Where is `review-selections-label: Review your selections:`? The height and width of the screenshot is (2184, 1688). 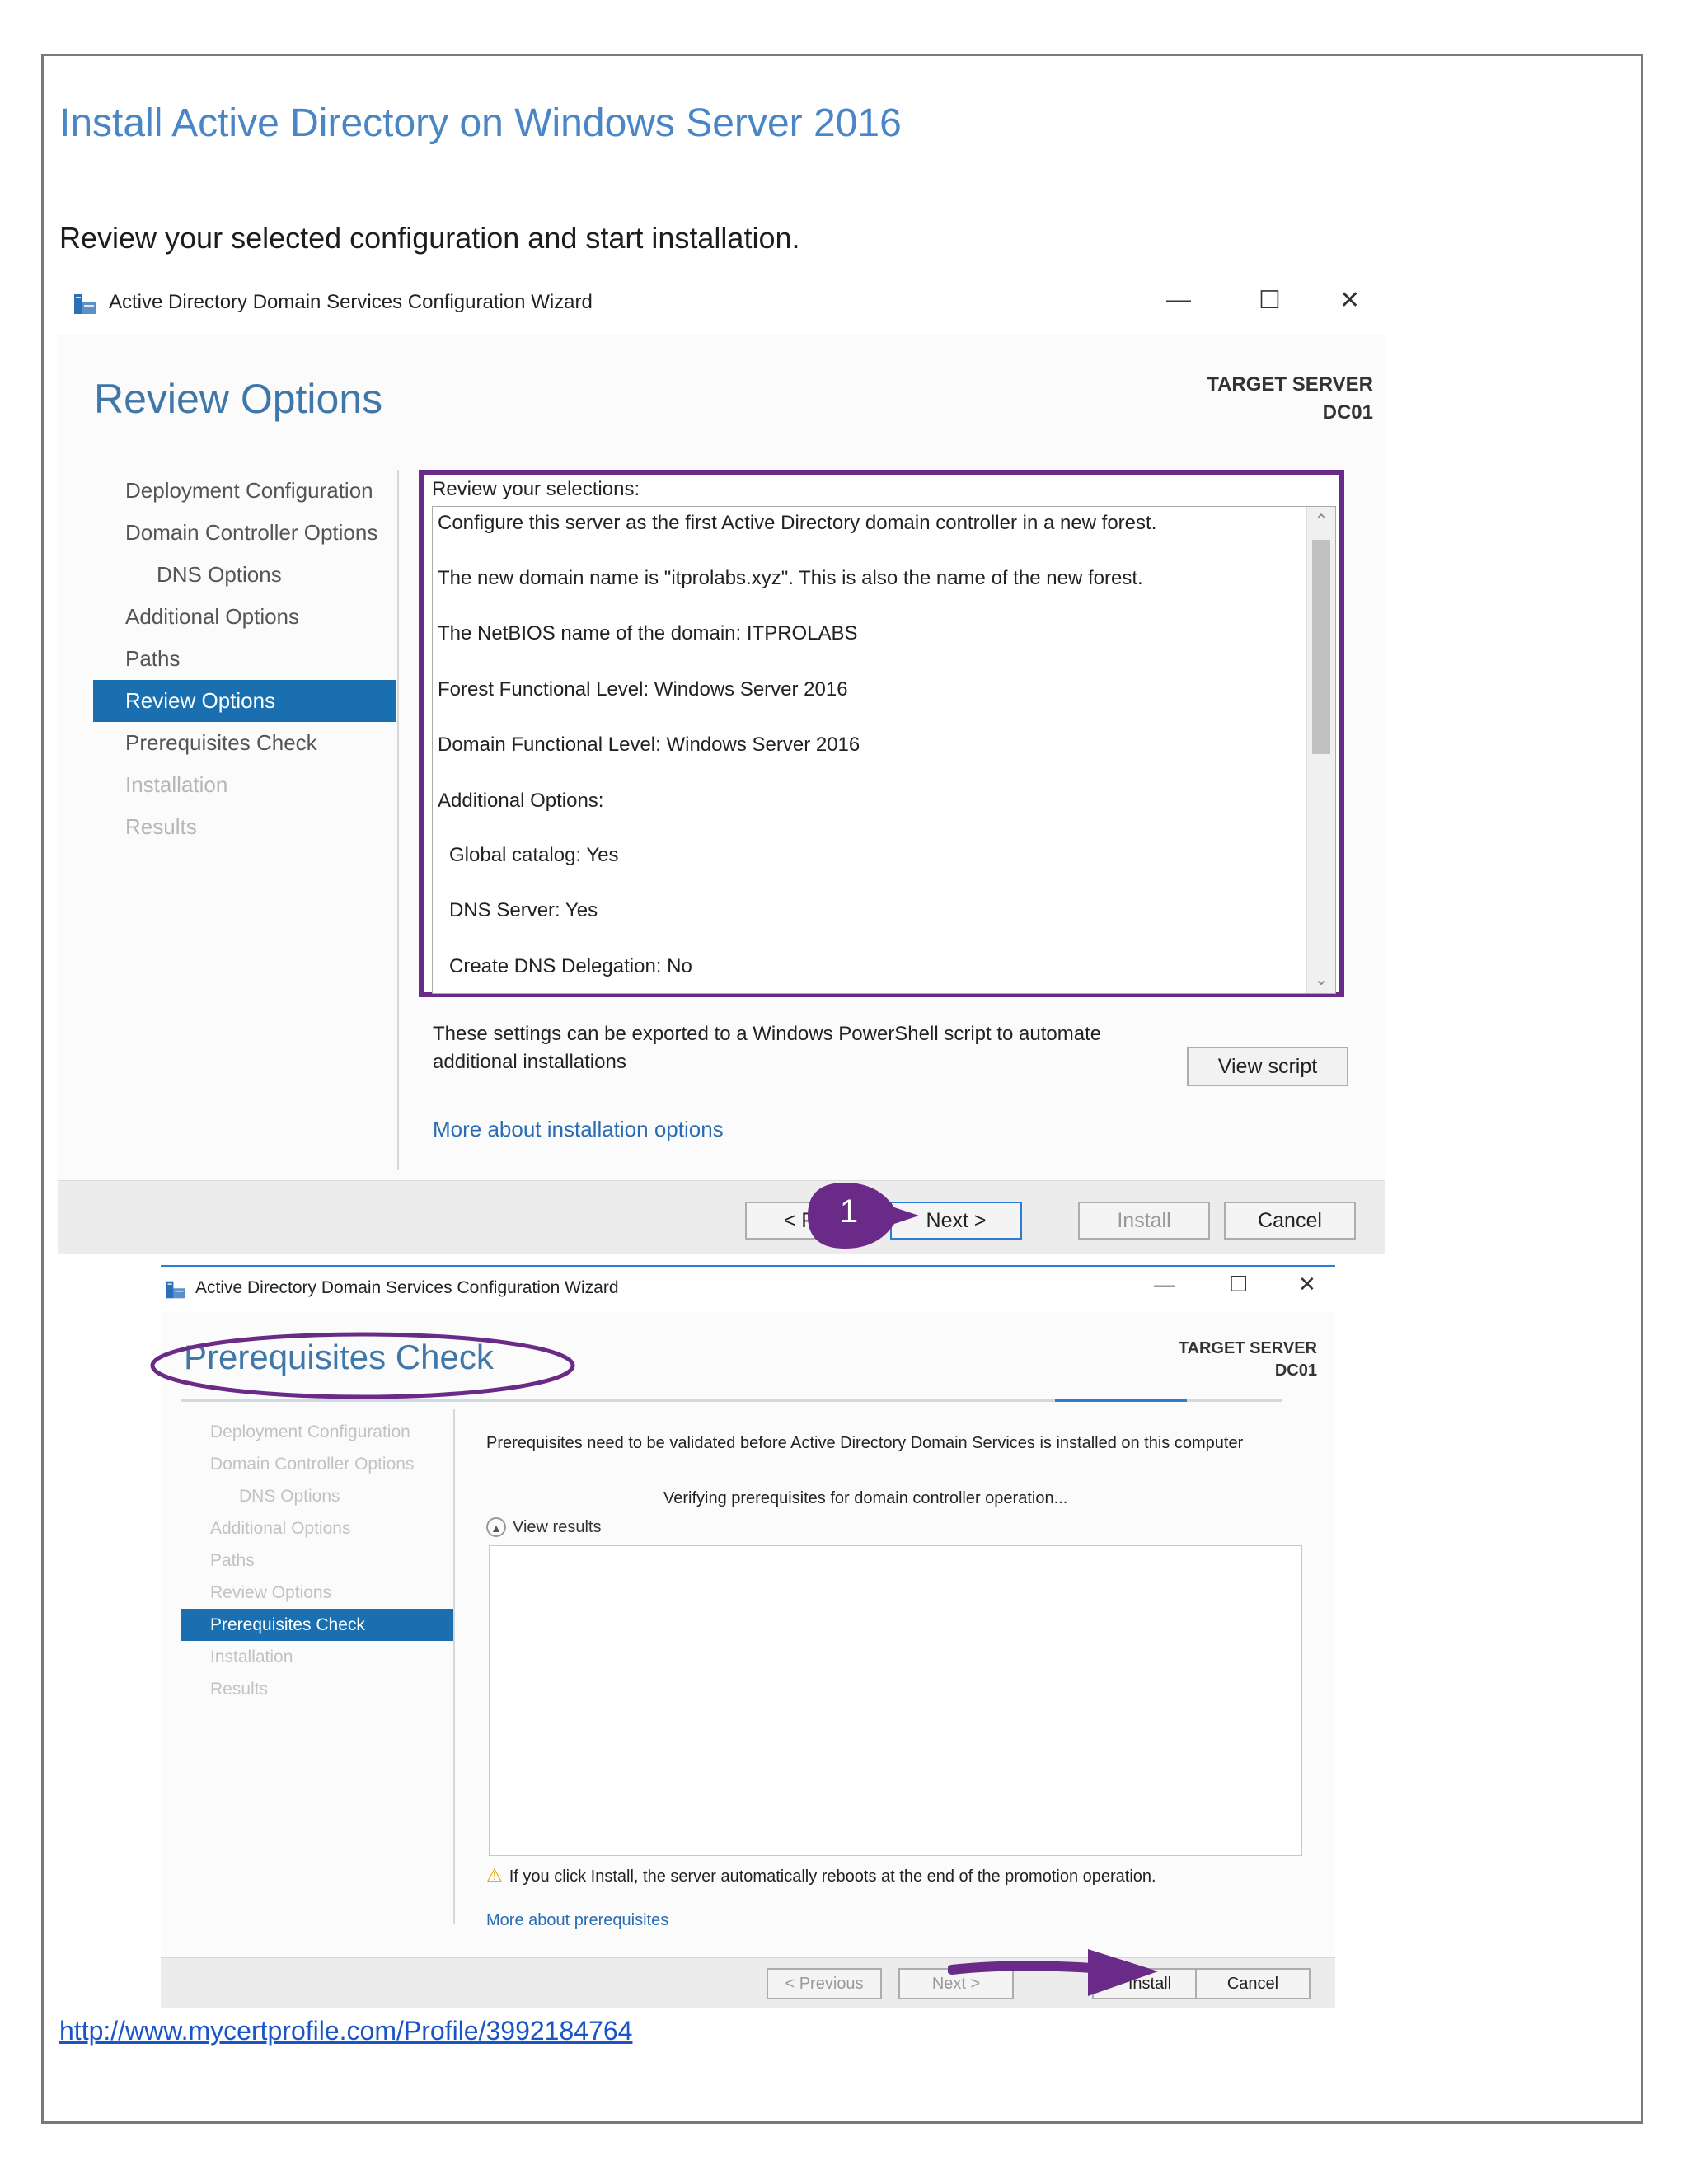 review-selections-label: Review your selections: is located at coordinates (536, 489).